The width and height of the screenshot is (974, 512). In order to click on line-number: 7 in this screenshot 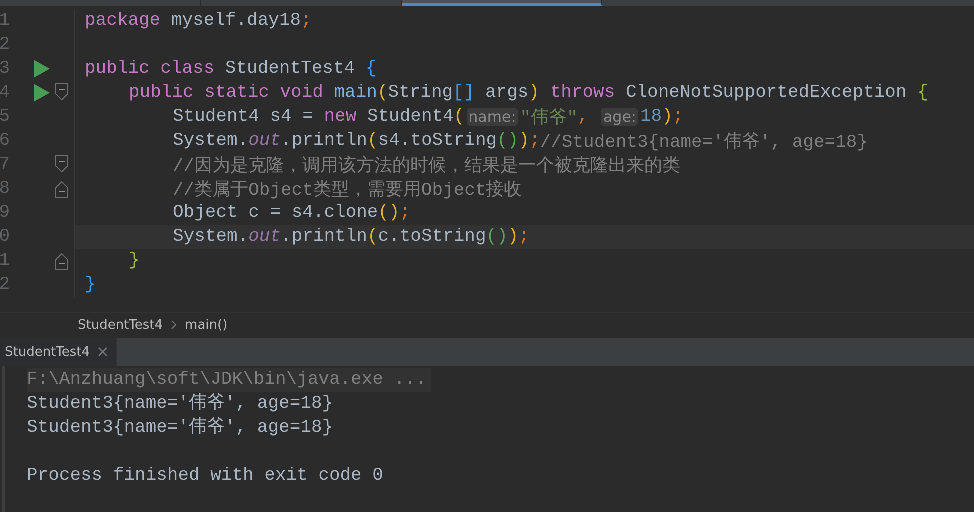, I will do `click(5, 165)`.